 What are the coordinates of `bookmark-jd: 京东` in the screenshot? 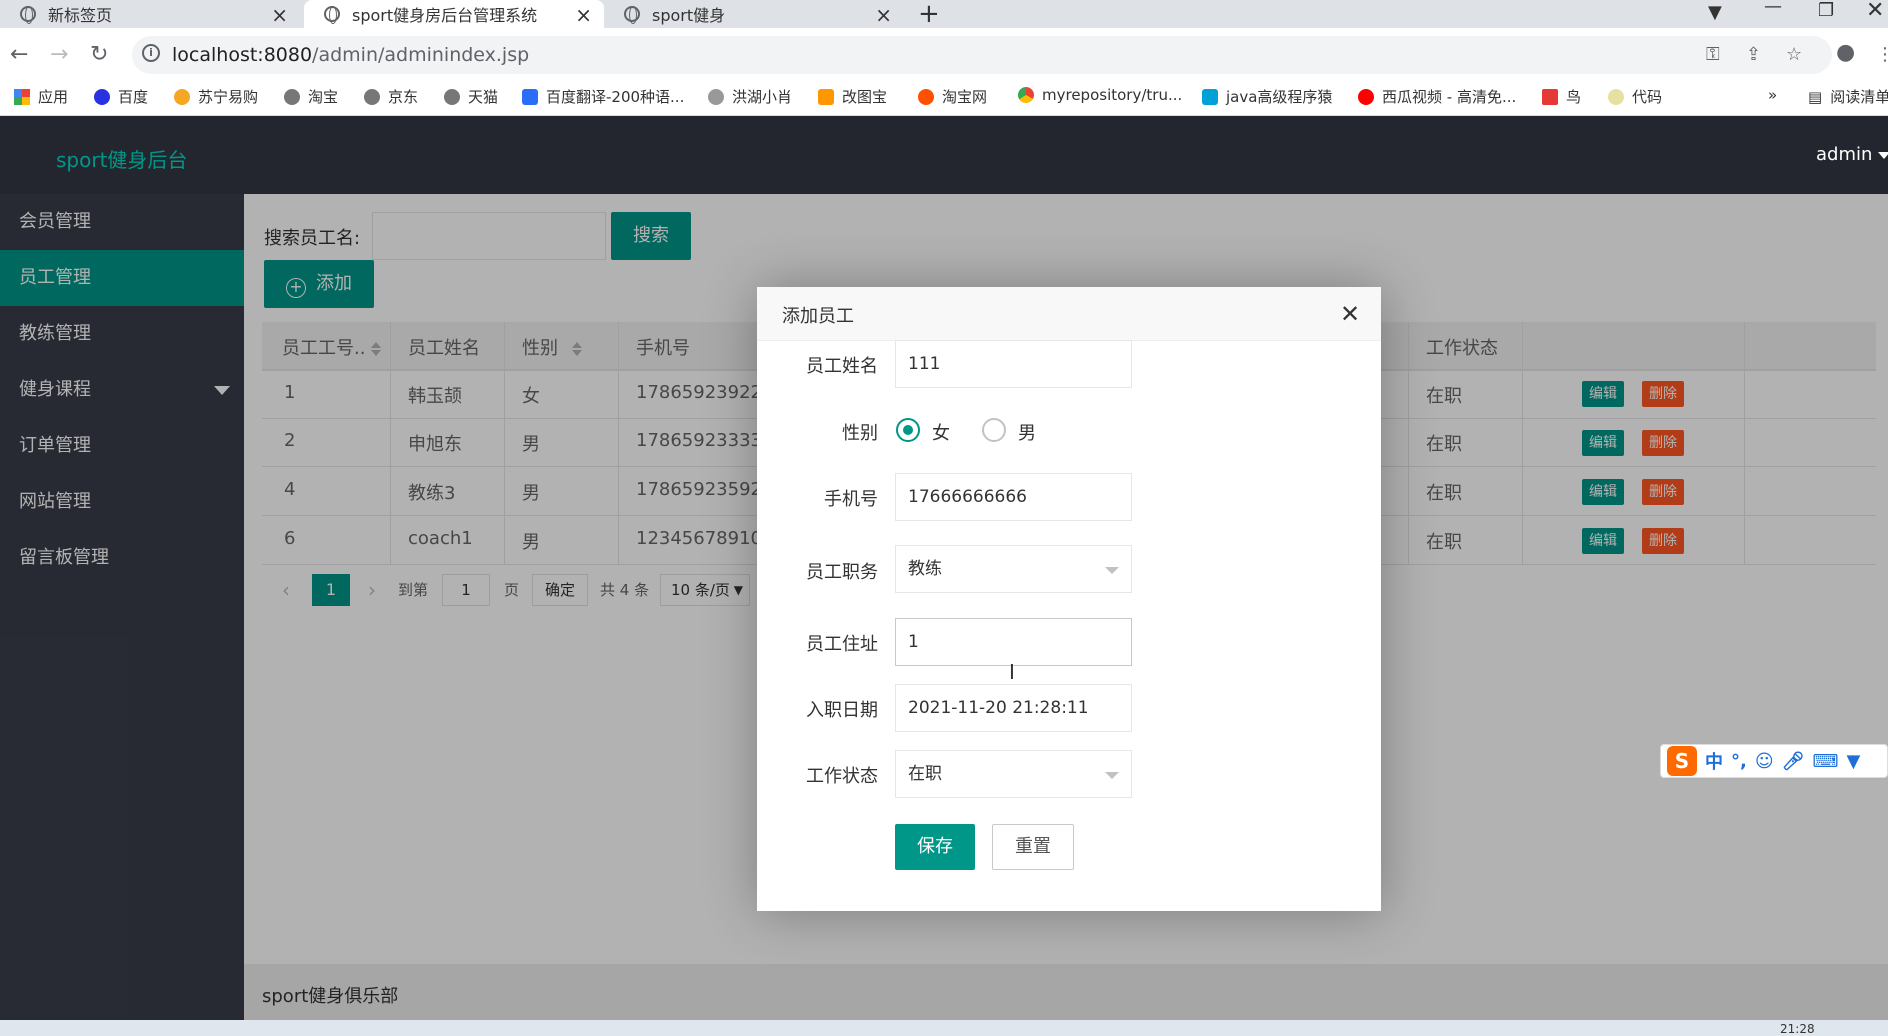 It's located at (391, 96).